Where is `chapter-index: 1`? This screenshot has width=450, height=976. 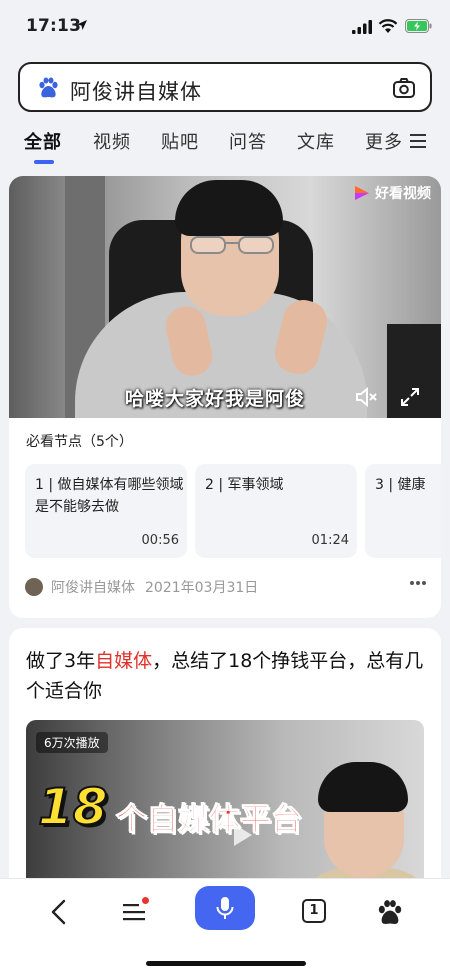 chapter-index: 1 is located at coordinates (39, 485).